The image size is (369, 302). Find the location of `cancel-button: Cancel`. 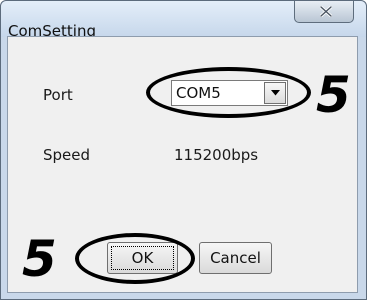

cancel-button: Cancel is located at coordinates (235, 258).